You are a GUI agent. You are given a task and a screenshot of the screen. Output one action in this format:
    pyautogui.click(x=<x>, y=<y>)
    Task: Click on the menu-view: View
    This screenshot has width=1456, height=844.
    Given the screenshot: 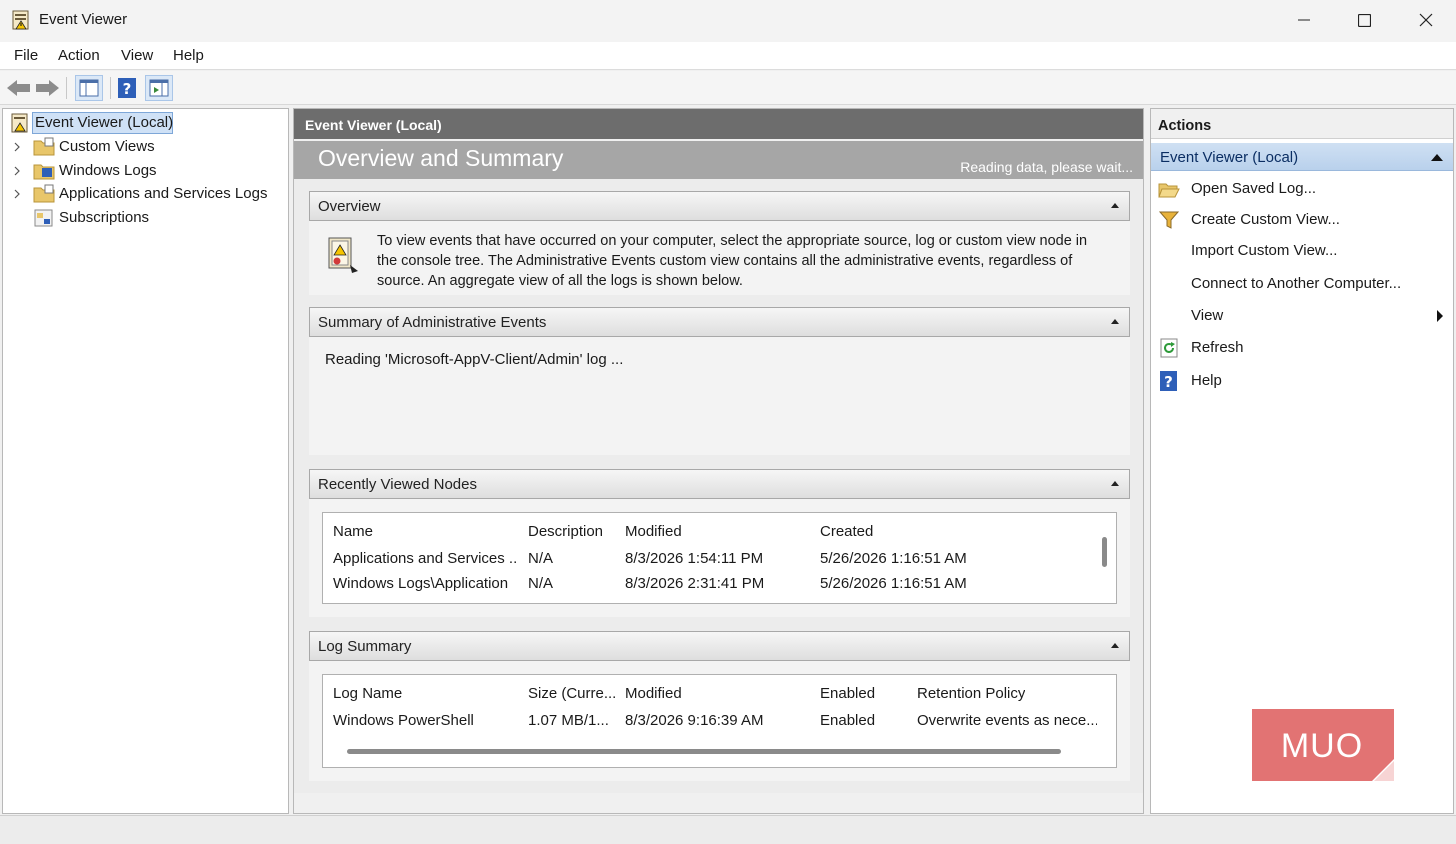 What is the action you would take?
    pyautogui.click(x=137, y=55)
    